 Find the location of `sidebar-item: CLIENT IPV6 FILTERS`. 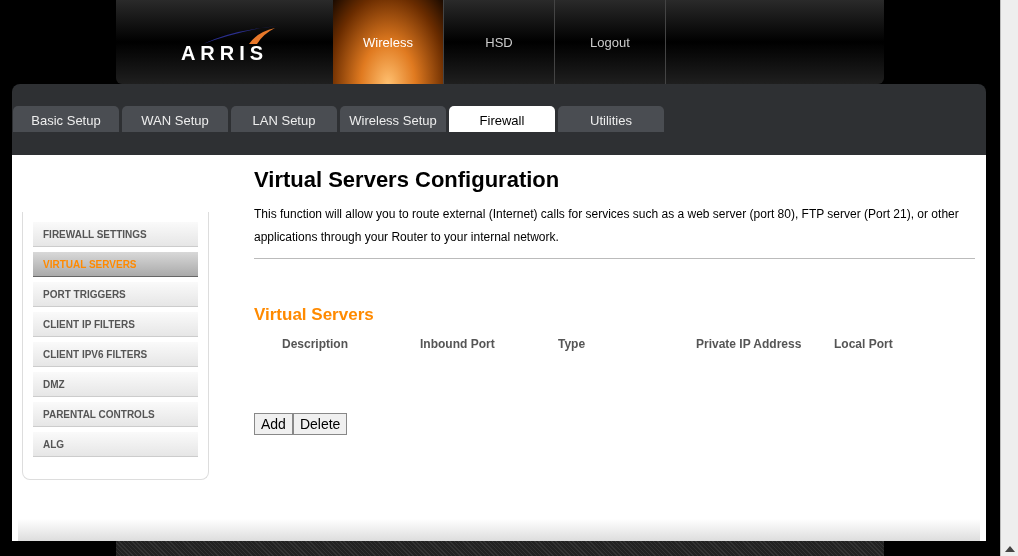

sidebar-item: CLIENT IPV6 FILTERS is located at coordinates (115, 354).